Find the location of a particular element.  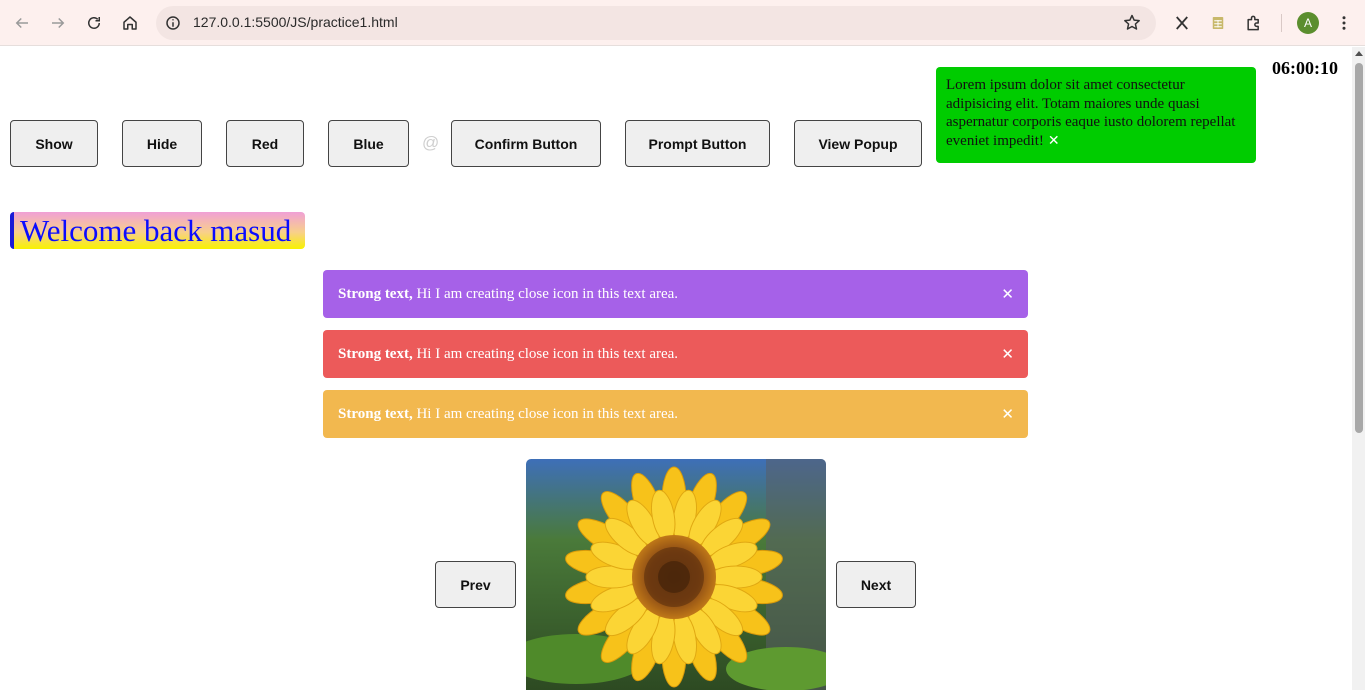

browser-toolbar: 127.0.0.1:5500/JS/practice1.html A is located at coordinates (682, 23).